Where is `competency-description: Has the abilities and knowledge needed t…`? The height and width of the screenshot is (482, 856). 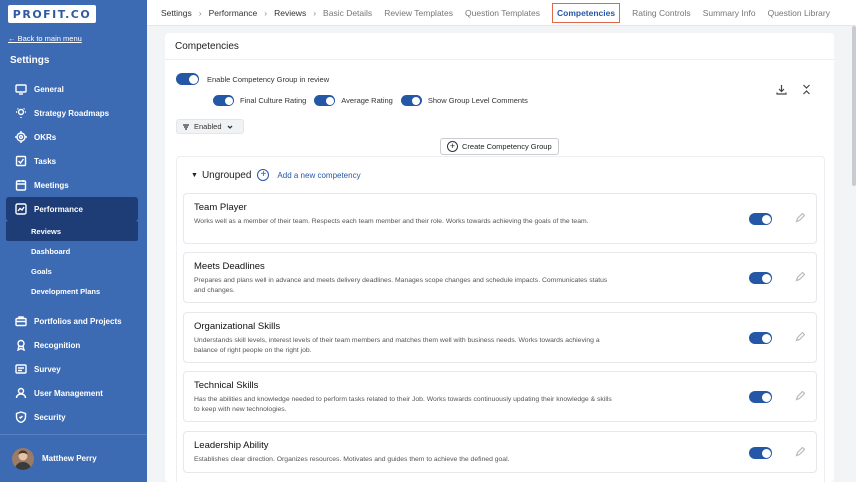
competency-description: Has the abilities and knowledge needed t… is located at coordinates (403, 405).